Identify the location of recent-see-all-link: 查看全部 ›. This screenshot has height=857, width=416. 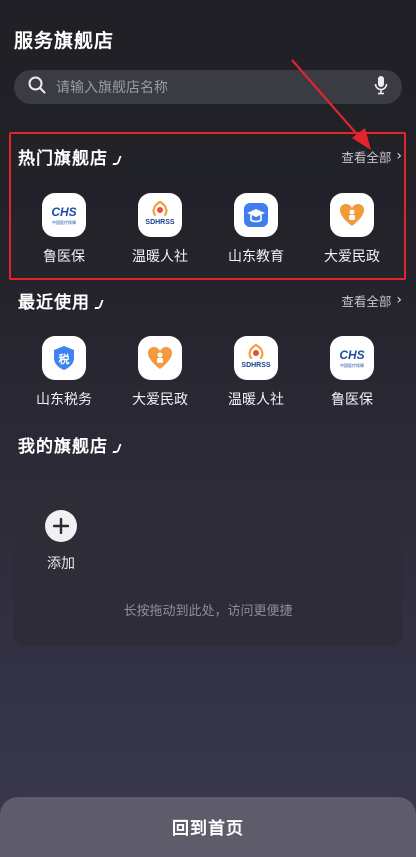
(371, 300).